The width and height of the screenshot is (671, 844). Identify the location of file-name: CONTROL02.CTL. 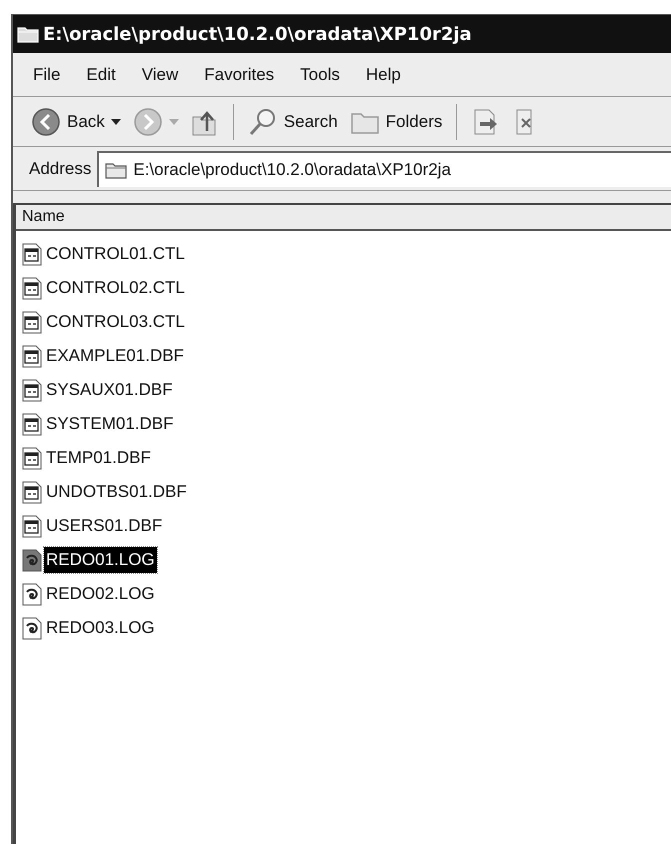
(115, 288).